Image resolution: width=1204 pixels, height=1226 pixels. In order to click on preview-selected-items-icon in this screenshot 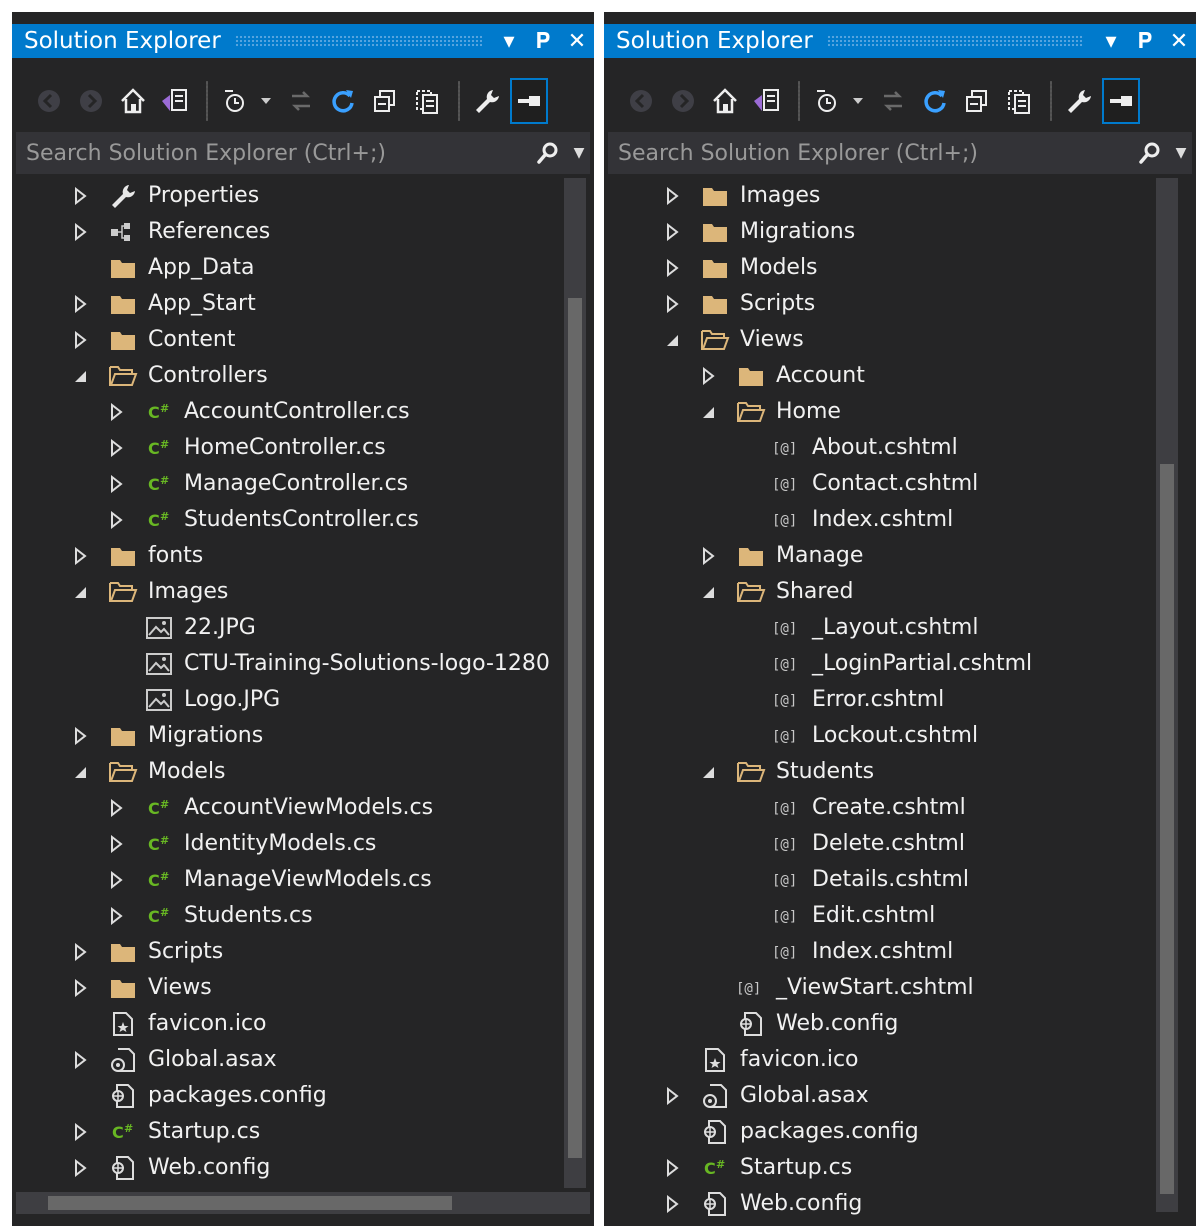, I will do `click(1121, 101)`.